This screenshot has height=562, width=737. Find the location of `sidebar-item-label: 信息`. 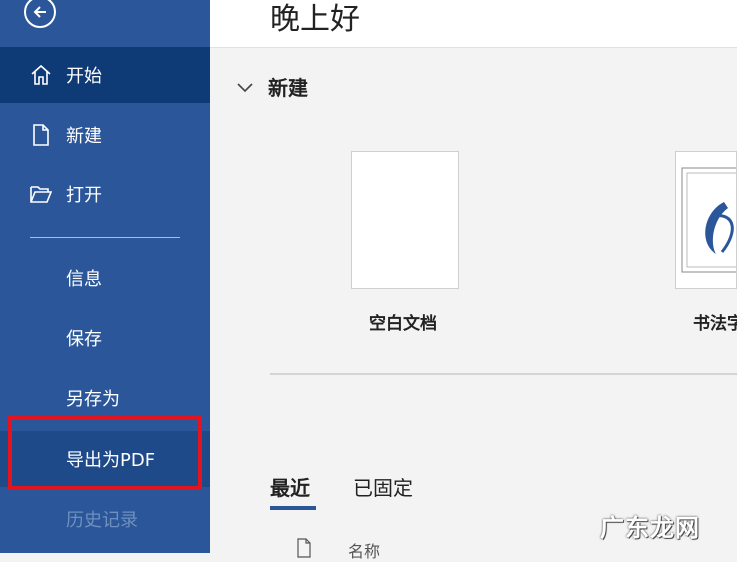

sidebar-item-label: 信息 is located at coordinates (84, 279).